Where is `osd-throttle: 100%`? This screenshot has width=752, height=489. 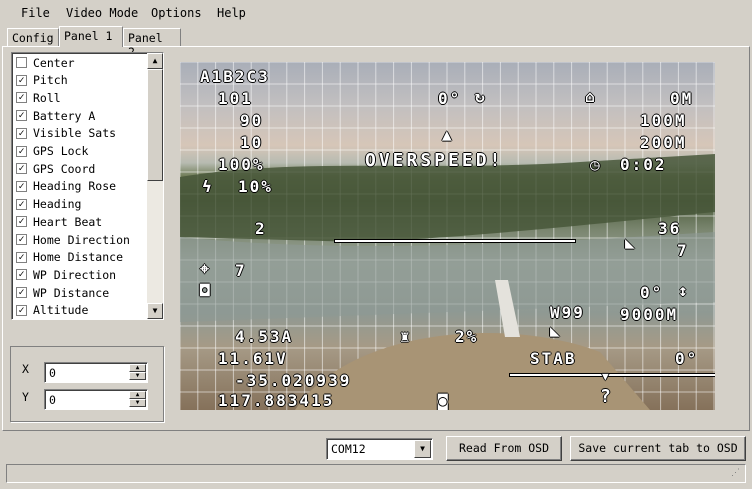 osd-throttle: 100% is located at coordinates (241, 164).